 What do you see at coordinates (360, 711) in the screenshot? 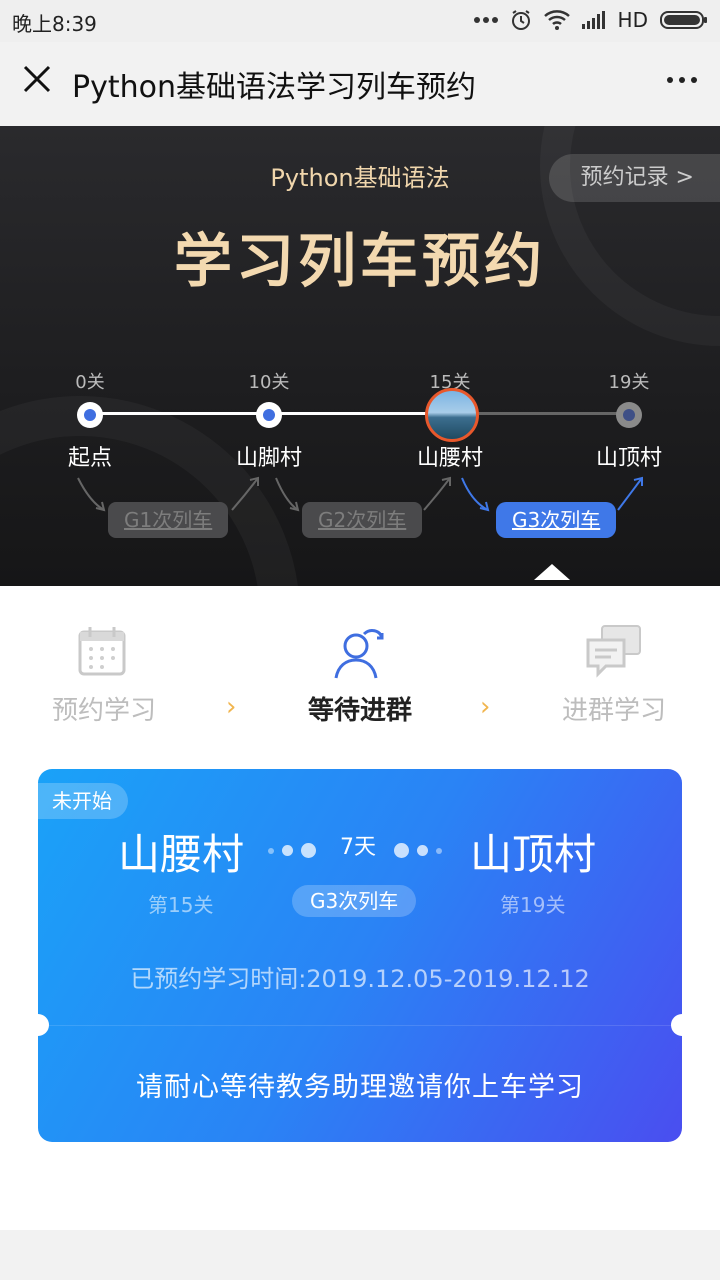
I see `step-wait: 等待进群` at bounding box center [360, 711].